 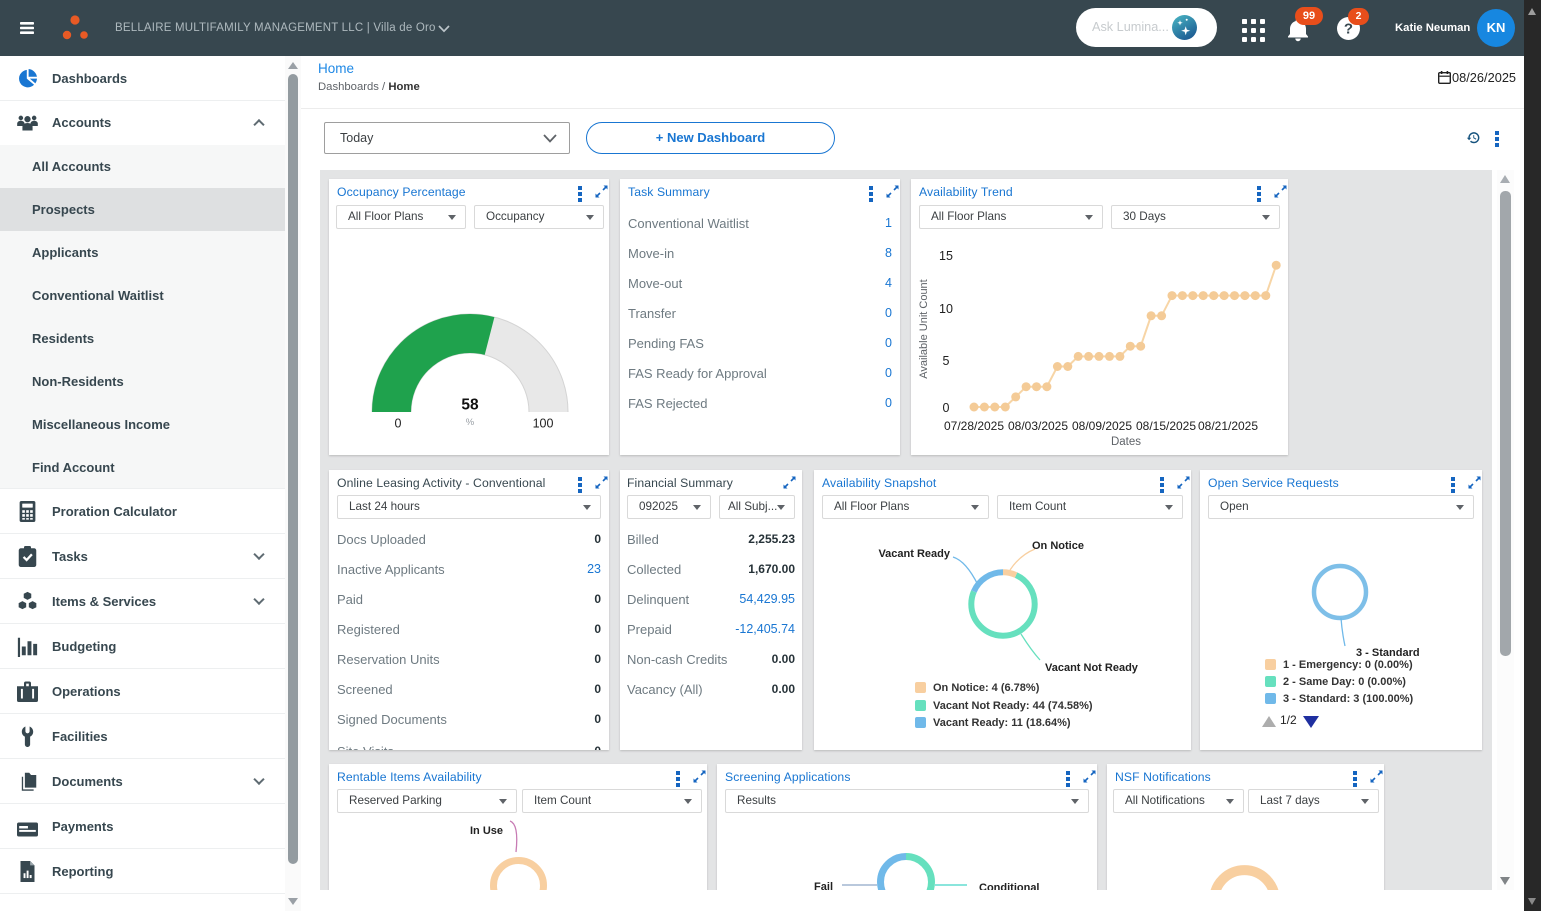 What do you see at coordinates (974, 426) in the screenshot?
I see `svg-text: 07/28/2025` at bounding box center [974, 426].